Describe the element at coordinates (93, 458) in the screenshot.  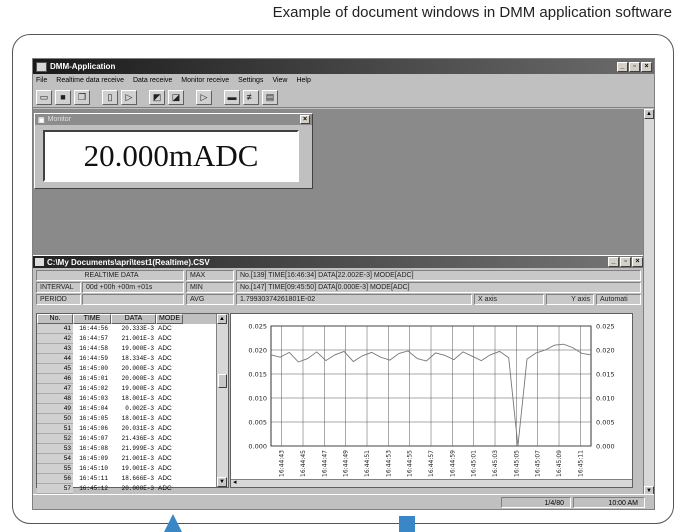
I see `cell-time: 16:45:09` at that location.